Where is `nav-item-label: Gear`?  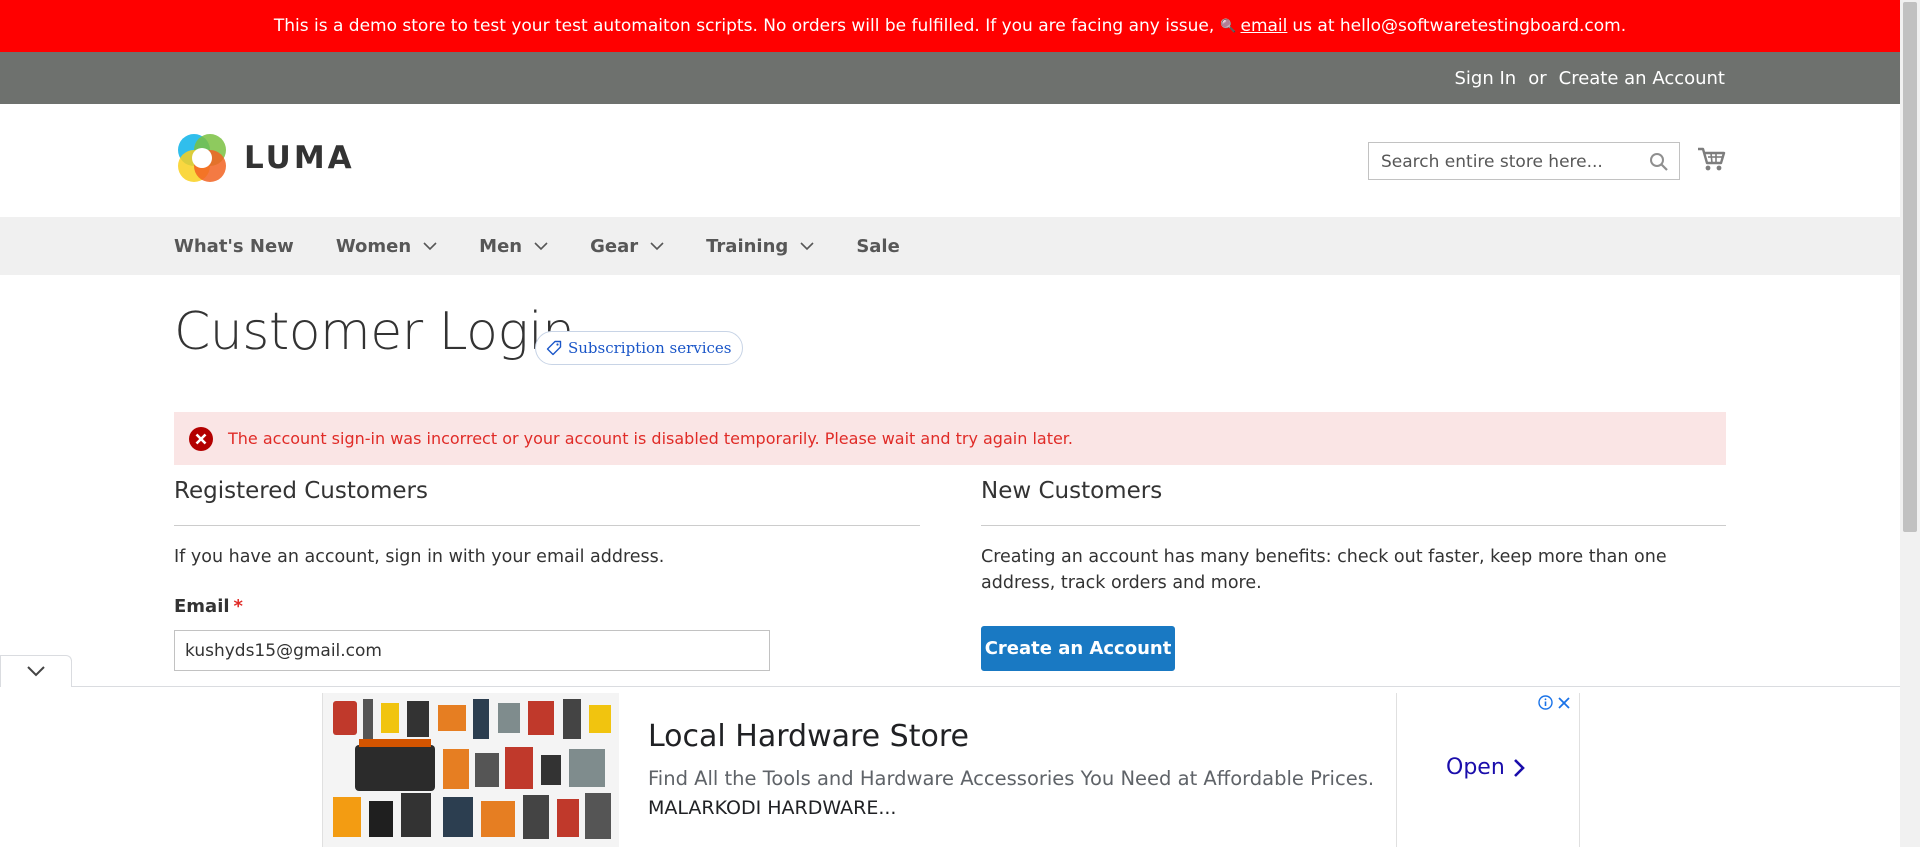
nav-item-label: Gear is located at coordinates (614, 246).